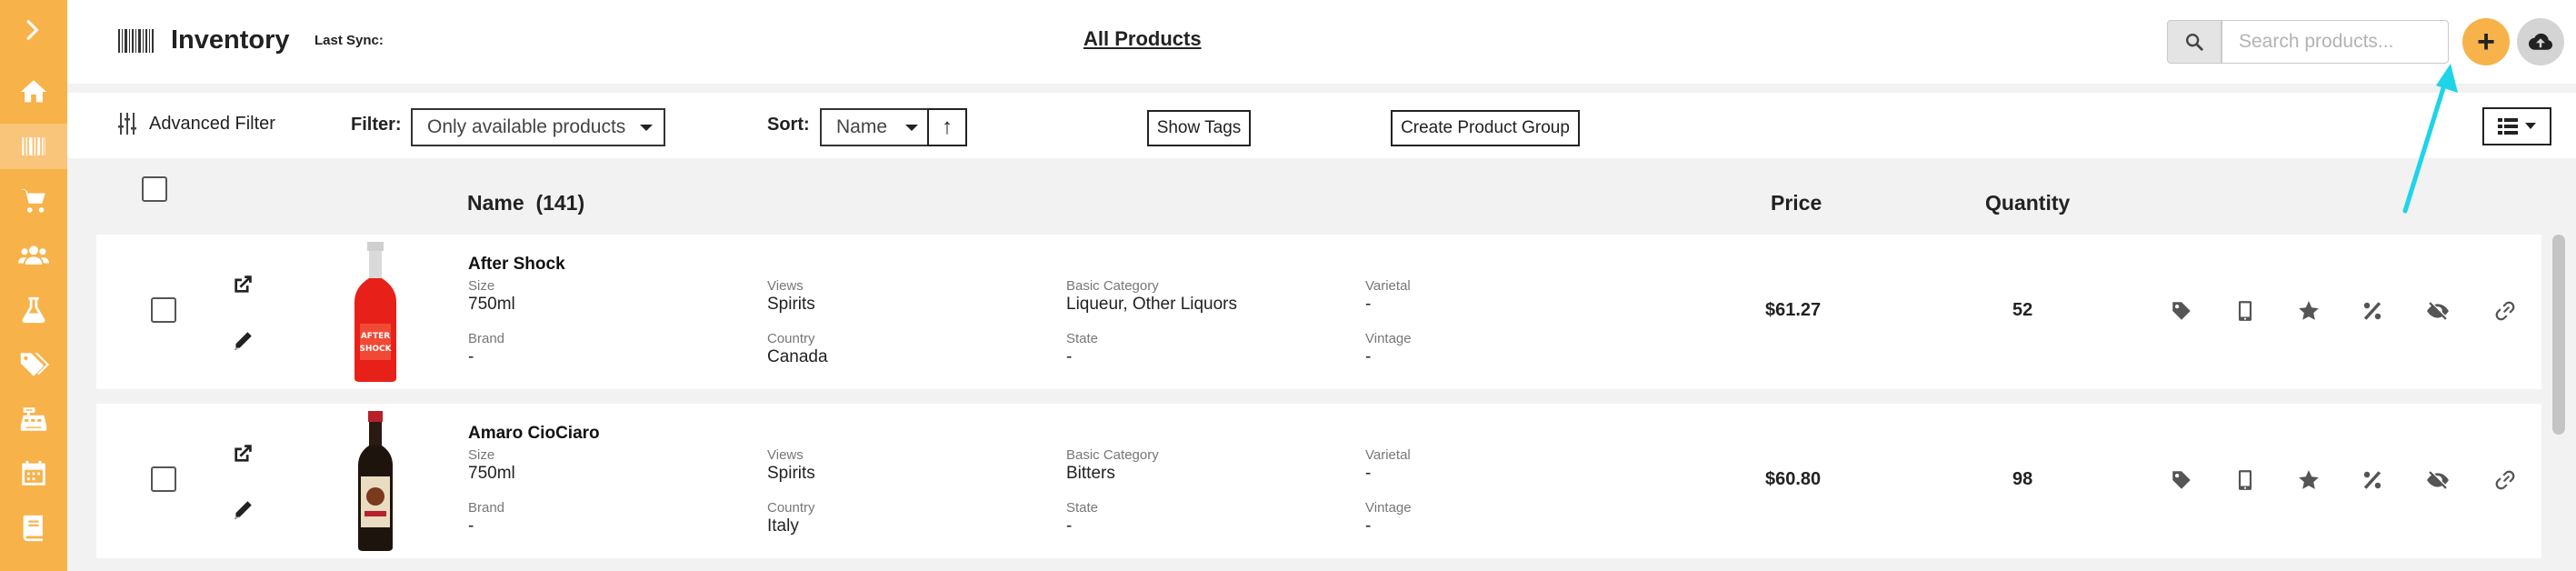 The image size is (2576, 571). Describe the element at coordinates (1796, 203) in the screenshot. I see `column-header-price: Price` at that location.